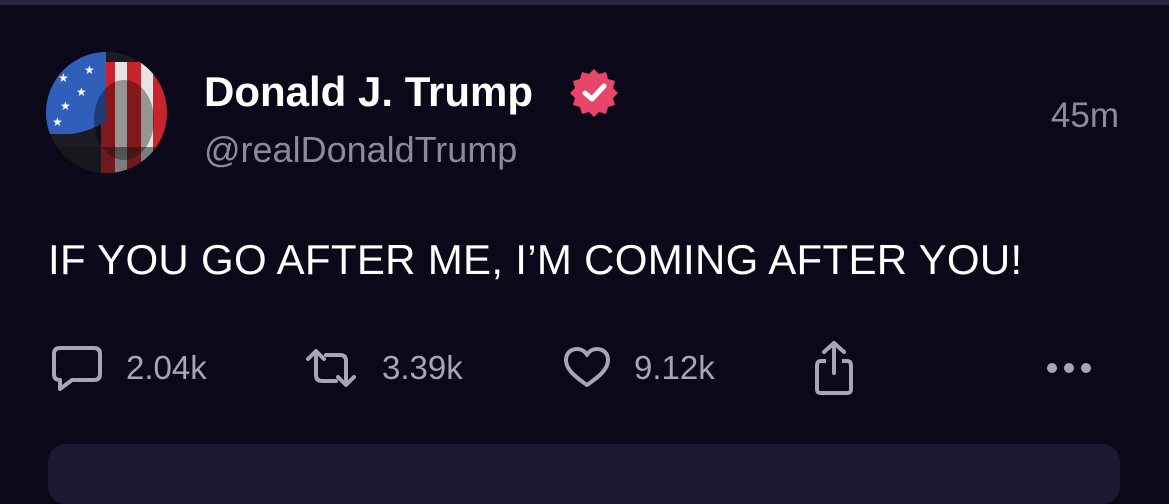 The width and height of the screenshot is (1169, 504). I want to click on speech-bubble-icon, so click(77, 368).